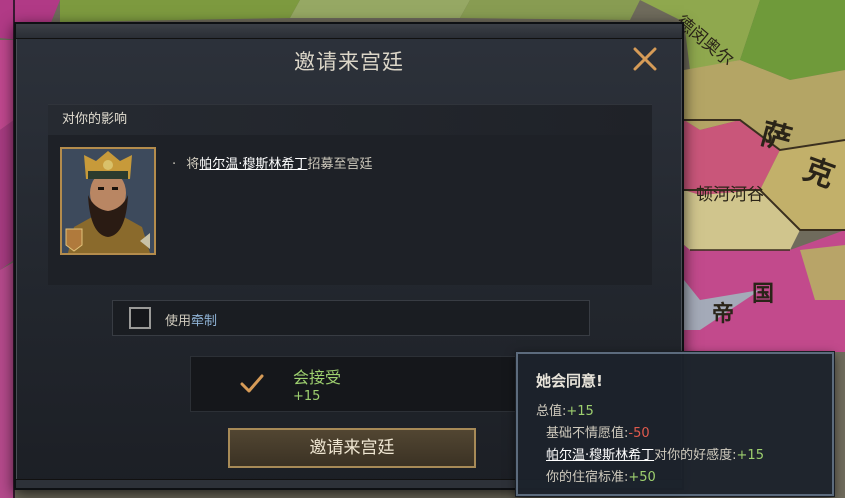 The image size is (845, 498). I want to click on tooltip-living-row: 你的住宿标准:+50, so click(601, 475).